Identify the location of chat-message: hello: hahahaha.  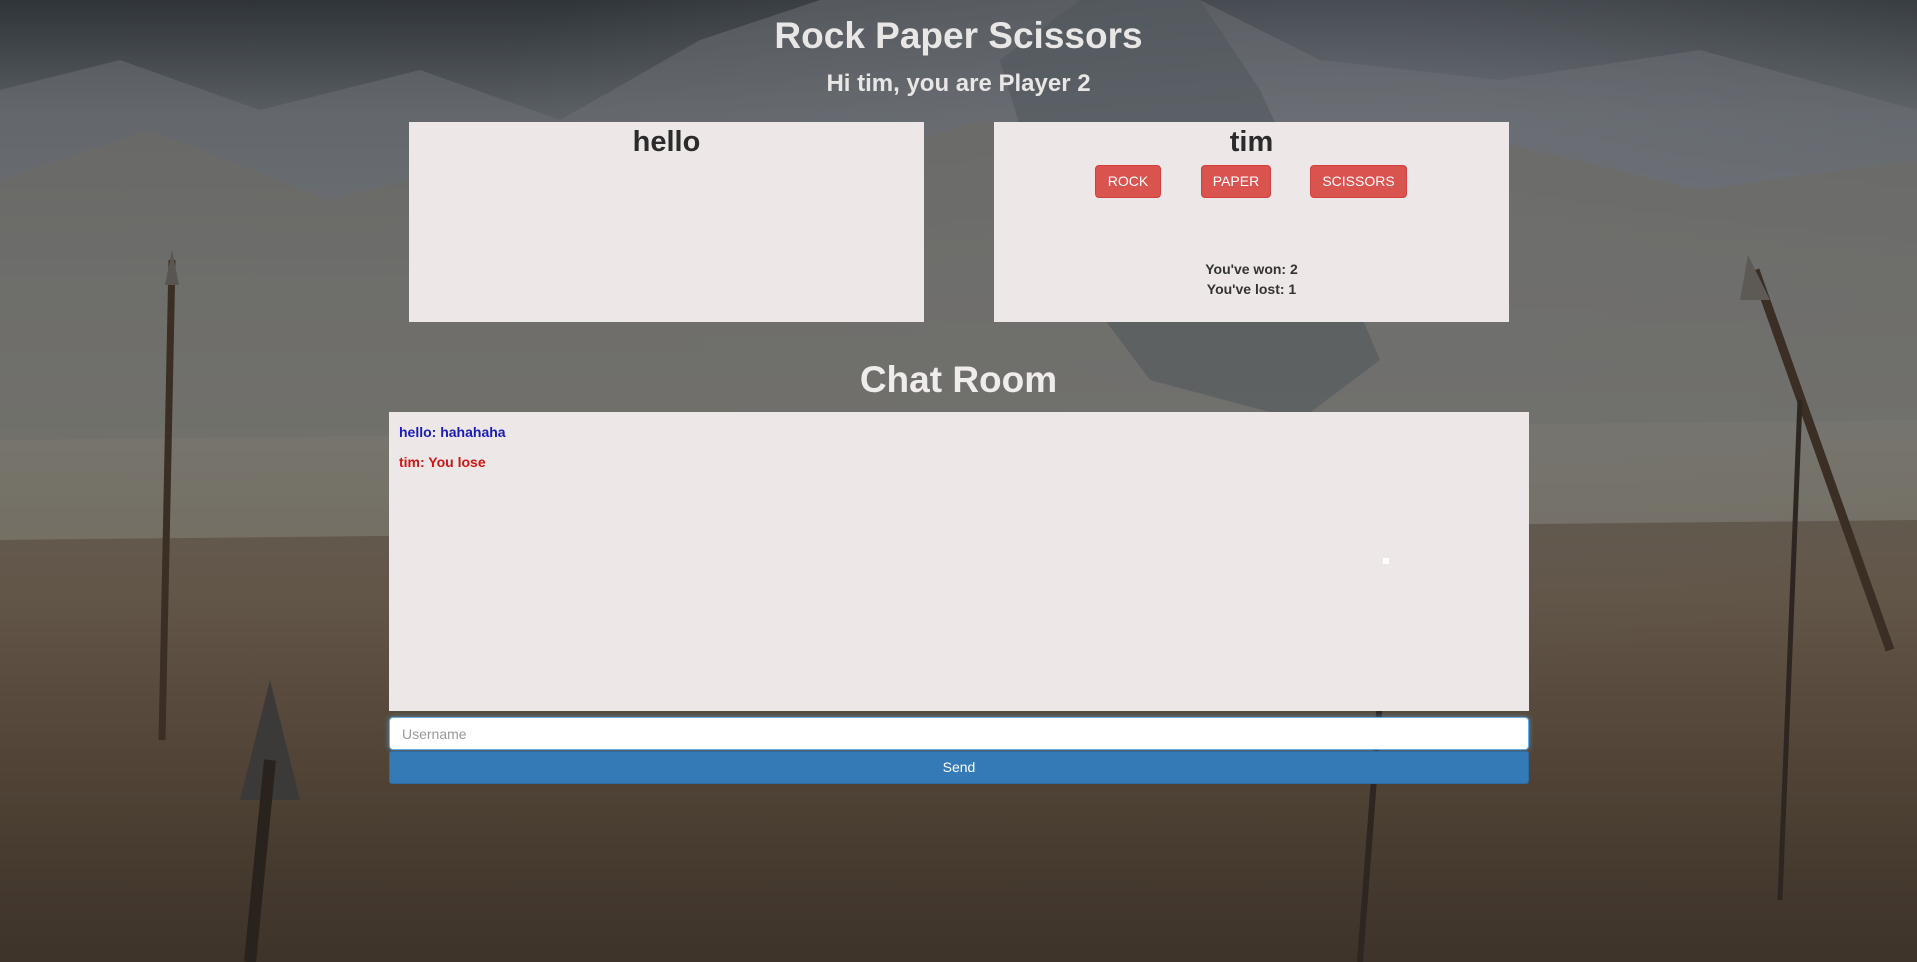
(452, 432).